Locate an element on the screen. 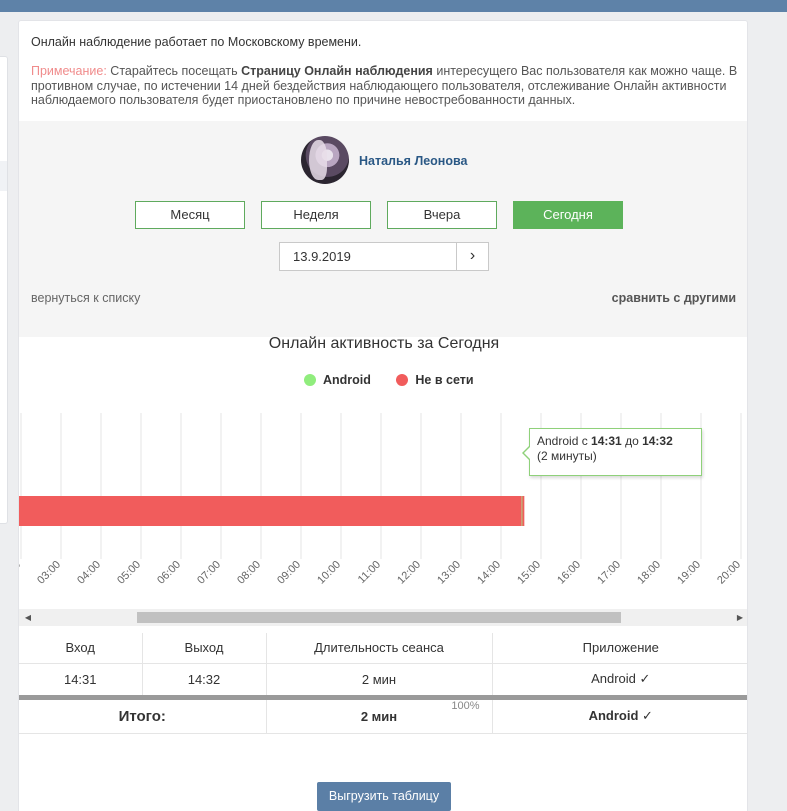  tooltip-duration: (2 минуты) is located at coordinates (567, 456).